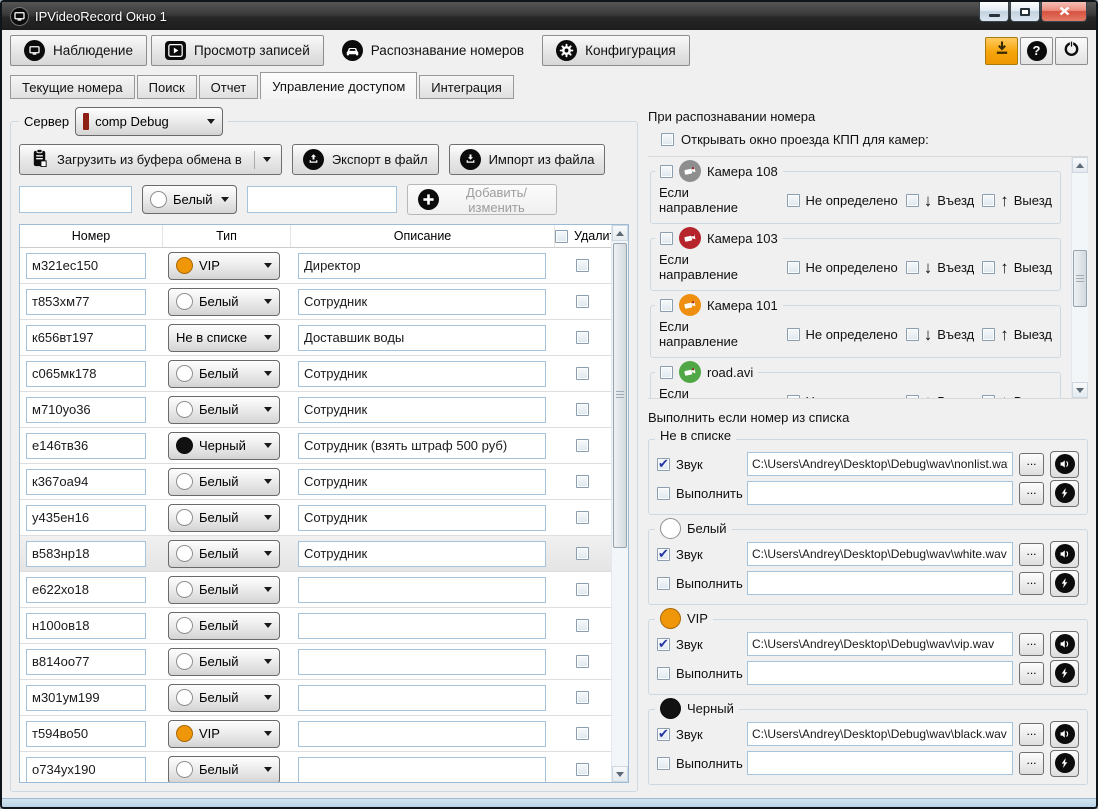 The image size is (1098, 809). I want to click on close-button, so click(1064, 12).